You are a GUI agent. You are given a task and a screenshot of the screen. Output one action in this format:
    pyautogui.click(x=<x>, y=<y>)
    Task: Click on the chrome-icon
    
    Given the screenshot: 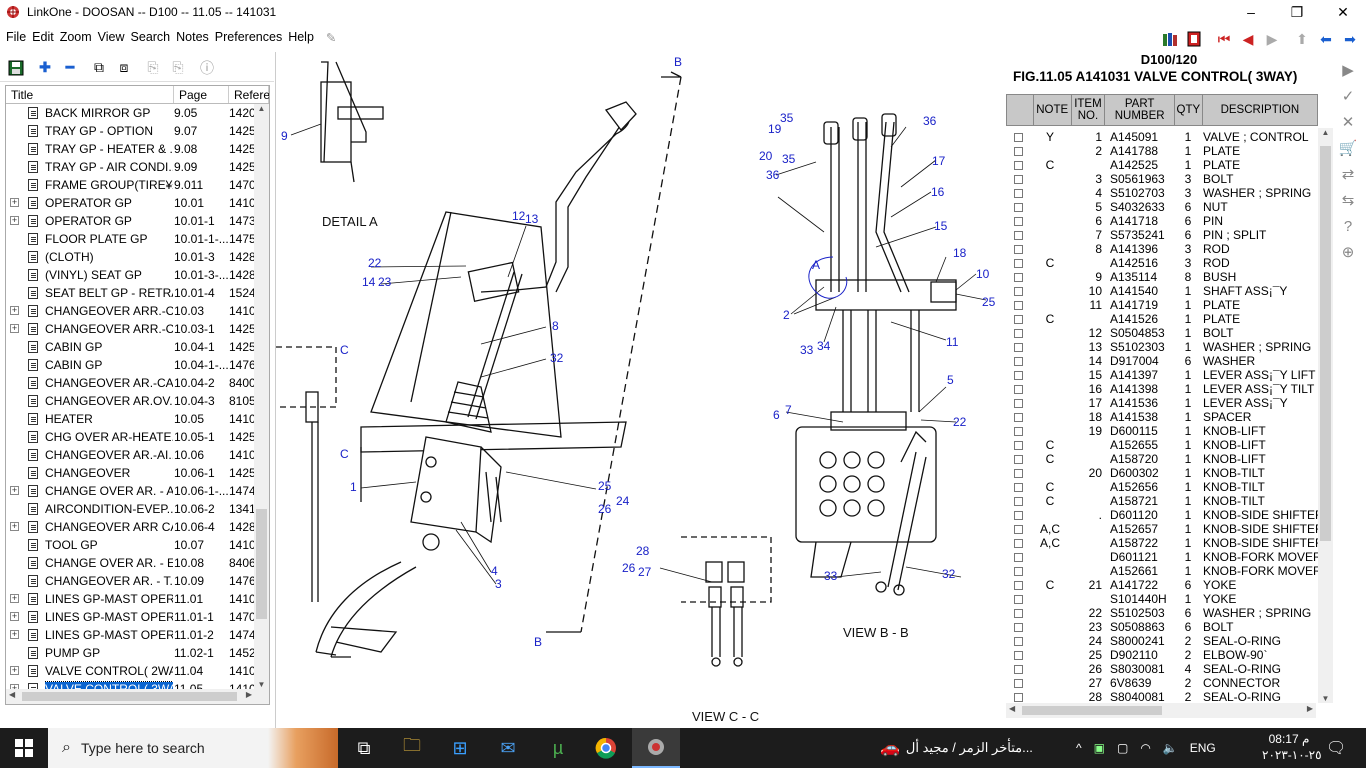 What is the action you would take?
    pyautogui.click(x=606, y=748)
    